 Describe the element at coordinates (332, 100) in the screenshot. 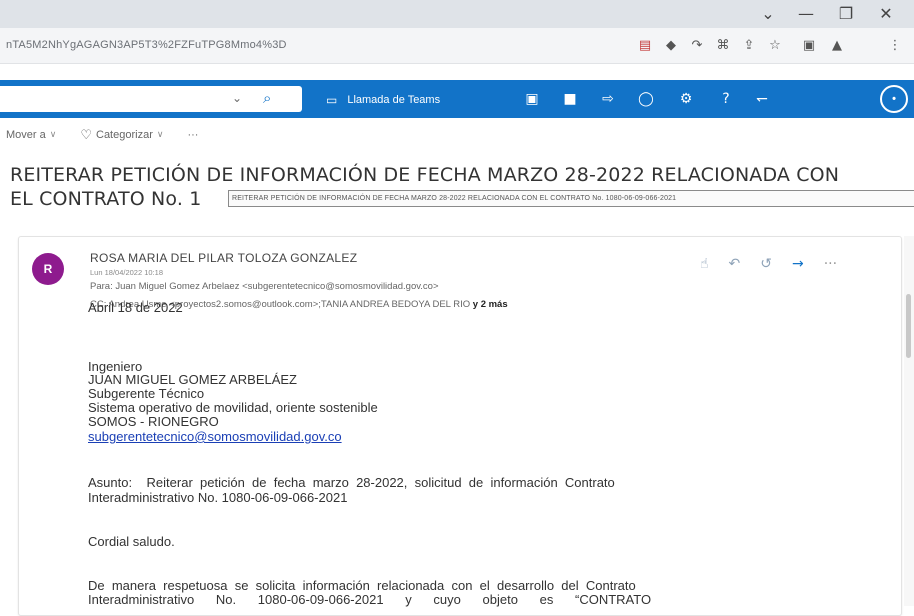

I see `video-camera-icon: ▭` at that location.